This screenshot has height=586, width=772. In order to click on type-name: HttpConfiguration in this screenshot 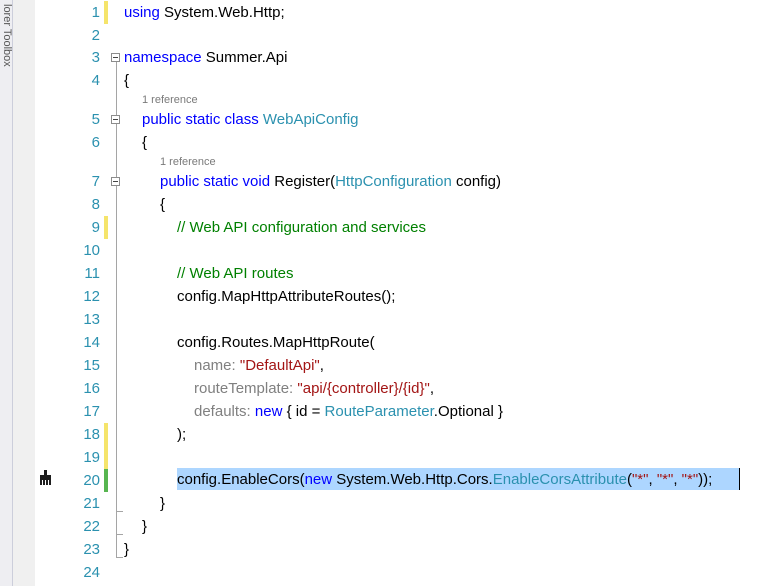, I will do `click(393, 181)`.